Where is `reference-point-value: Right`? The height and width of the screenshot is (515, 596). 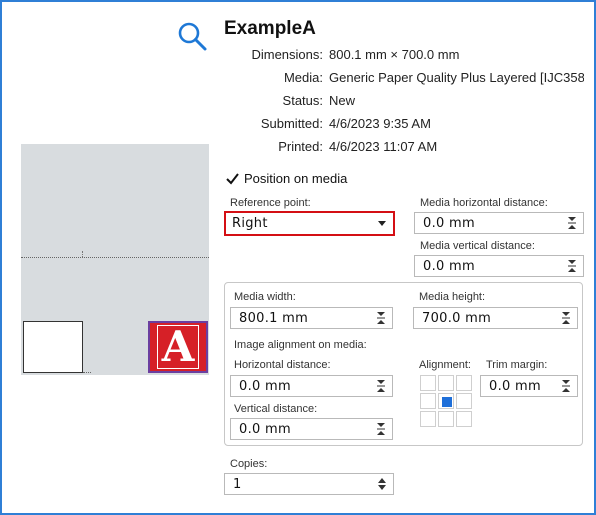 reference-point-value: Right is located at coordinates (250, 223).